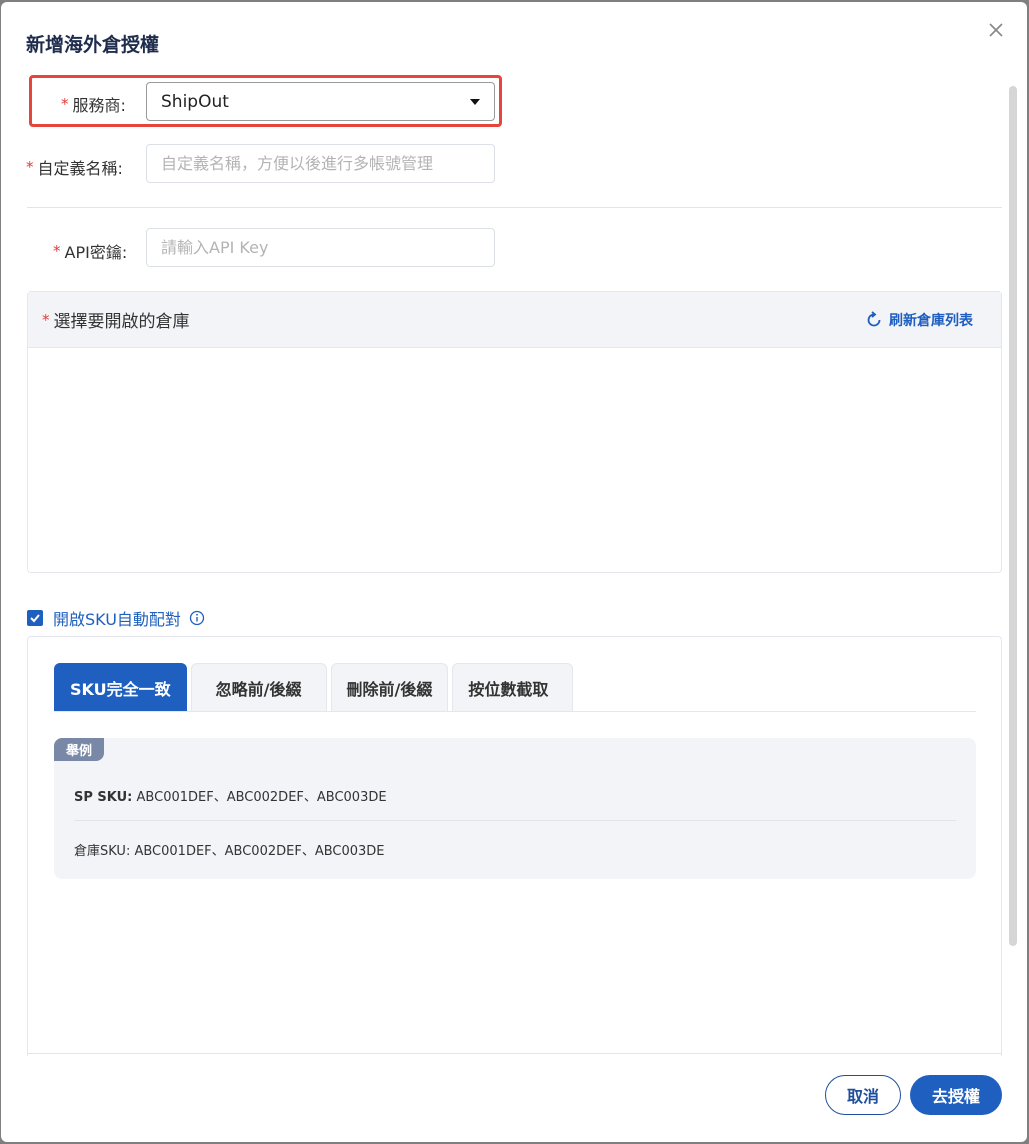 The height and width of the screenshot is (1144, 1029). I want to click on sku-auto-match-toggle: 開啟SKU自動配對, so click(116, 618).